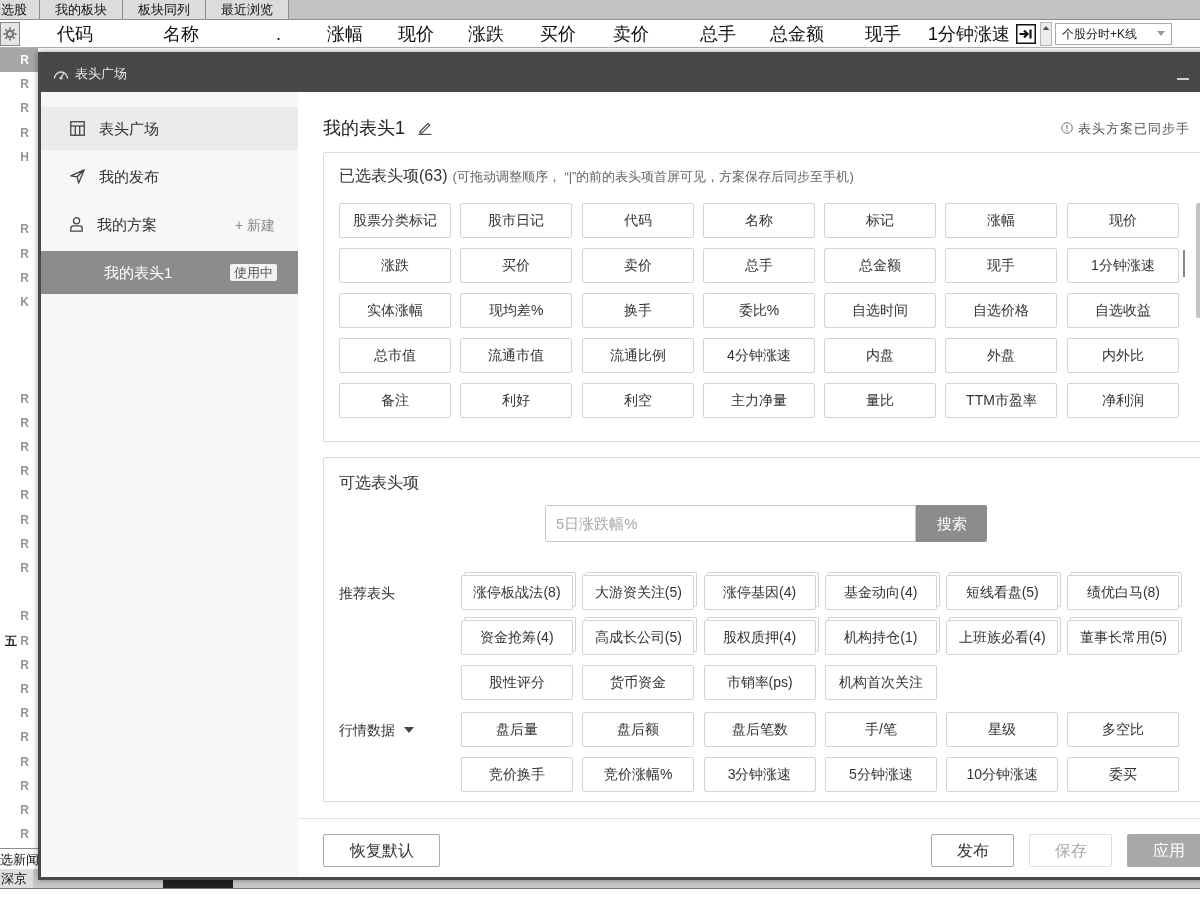 This screenshot has width=1200, height=900. I want to click on app-tab: 选股, so click(20, 9).